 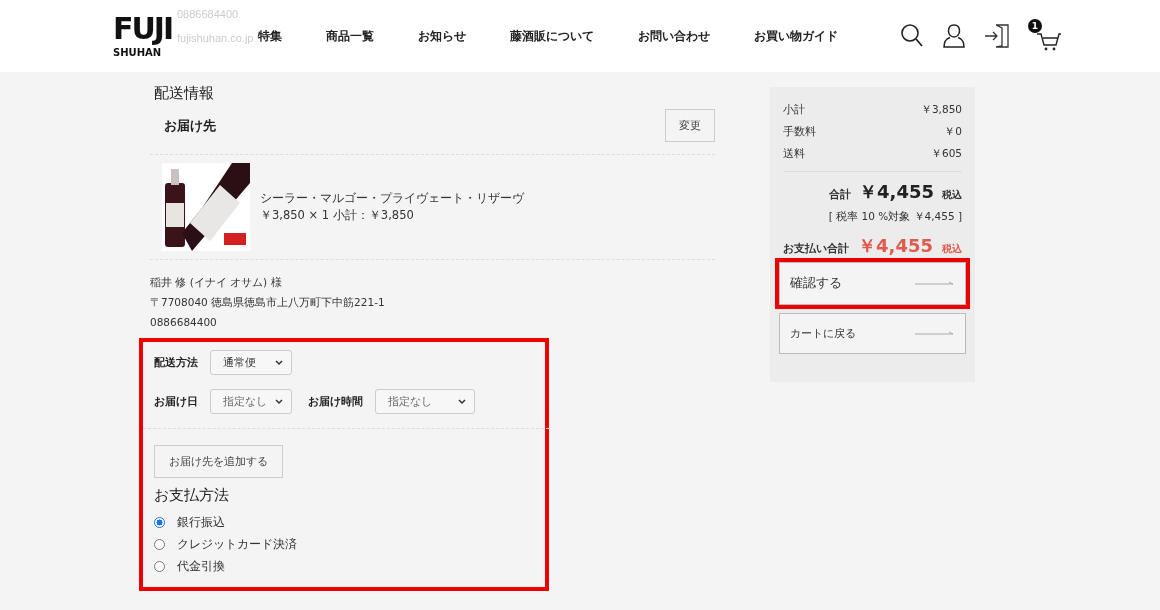 What do you see at coordinates (350, 36) in the screenshot?
I see `nav-link: 商品一覧` at bounding box center [350, 36].